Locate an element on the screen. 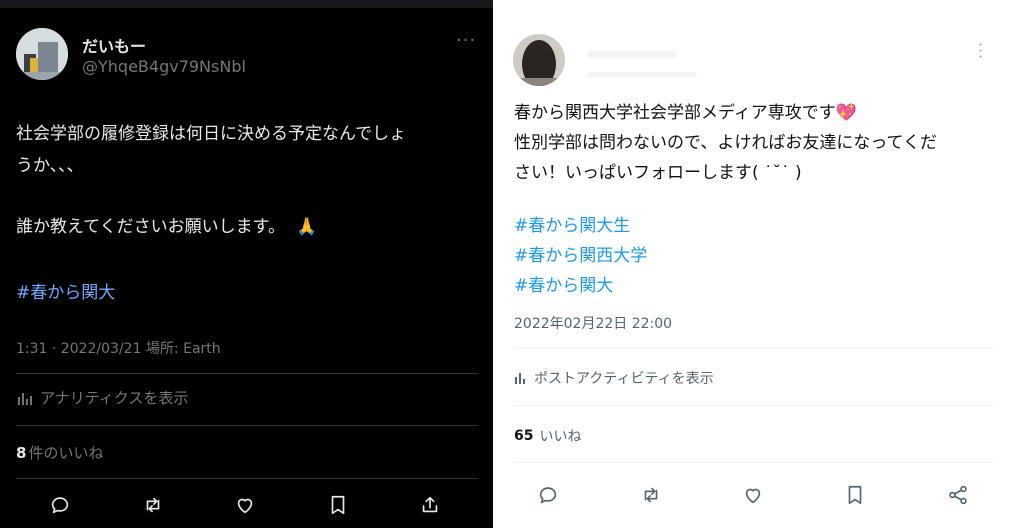 Image resolution: width=1024 pixels, height=528 pixels. tweet-text-line-1: 春から関西大学社会学部メディア専攻です💖 is located at coordinates (685, 110).